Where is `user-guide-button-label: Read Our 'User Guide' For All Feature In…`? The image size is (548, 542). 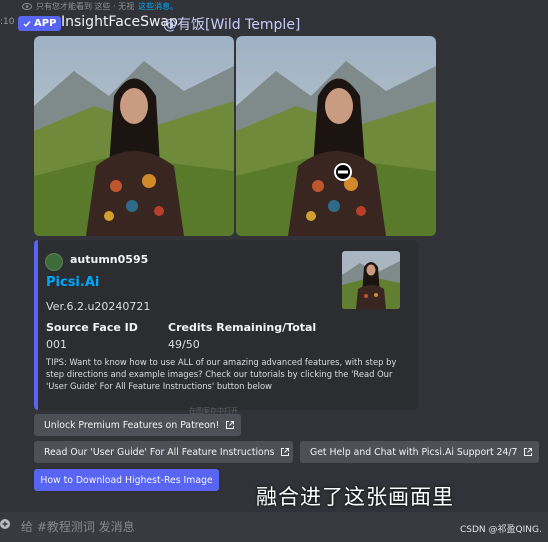
user-guide-button-label: Read Our 'User Guide' For All Feature In… is located at coordinates (159, 452).